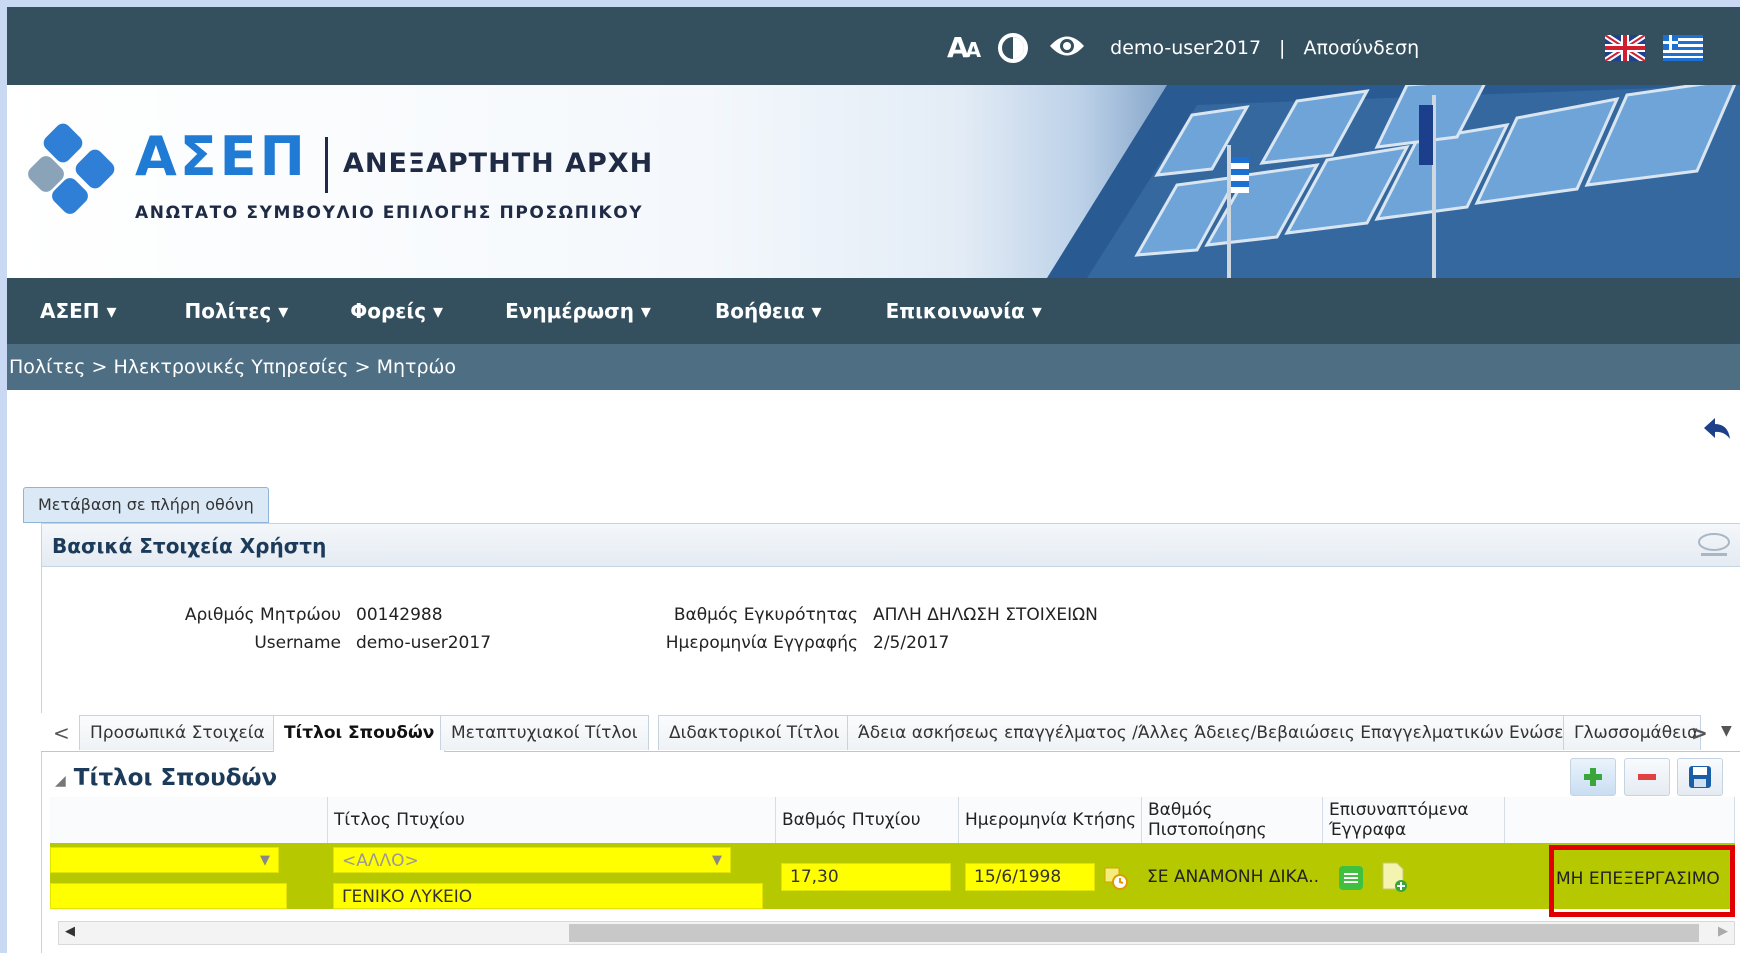 Image resolution: width=1740 pixels, height=953 pixels. Describe the element at coordinates (1717, 430) in the screenshot. I see `back-arrow-icon` at that location.